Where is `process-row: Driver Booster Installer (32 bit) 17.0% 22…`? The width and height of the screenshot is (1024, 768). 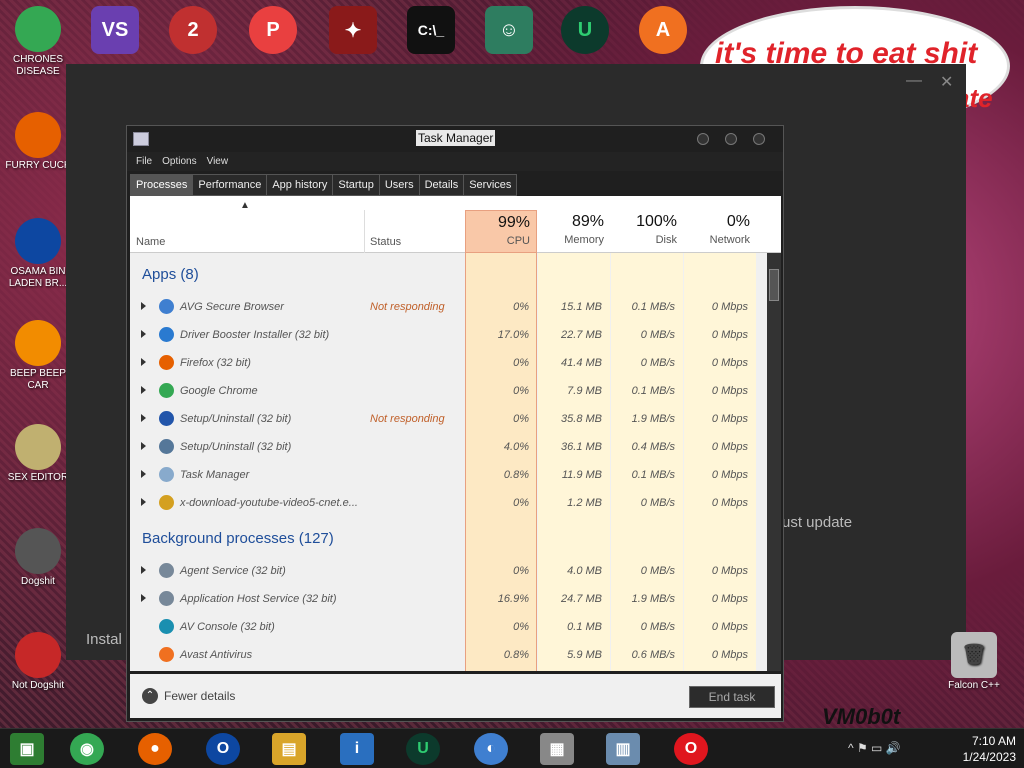
process-row: Driver Booster Installer (32 bit) 17.0% 22… is located at coordinates (443, 335).